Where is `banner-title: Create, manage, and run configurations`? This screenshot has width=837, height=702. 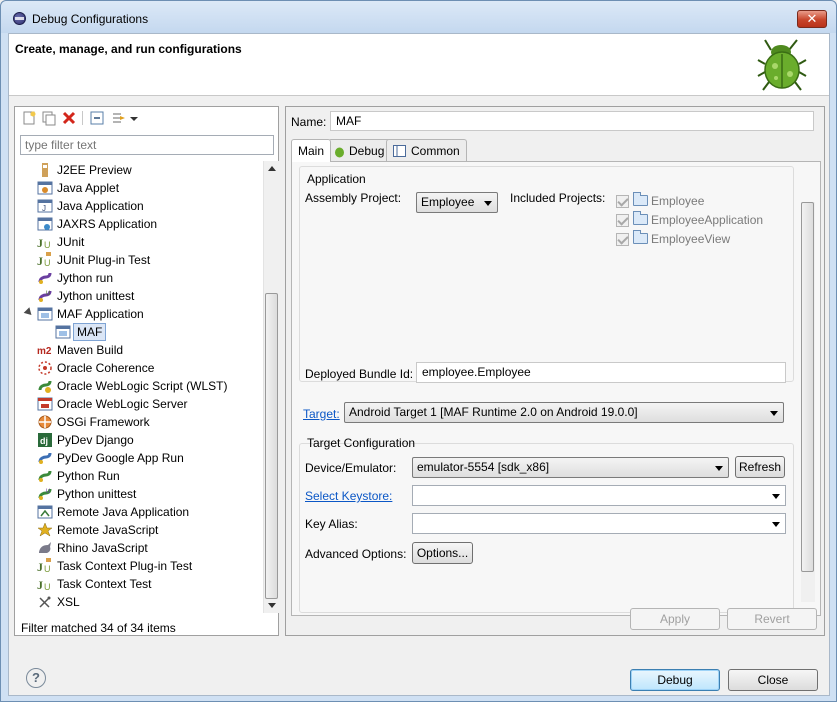
banner-title: Create, manage, and run configurations is located at coordinates (128, 49).